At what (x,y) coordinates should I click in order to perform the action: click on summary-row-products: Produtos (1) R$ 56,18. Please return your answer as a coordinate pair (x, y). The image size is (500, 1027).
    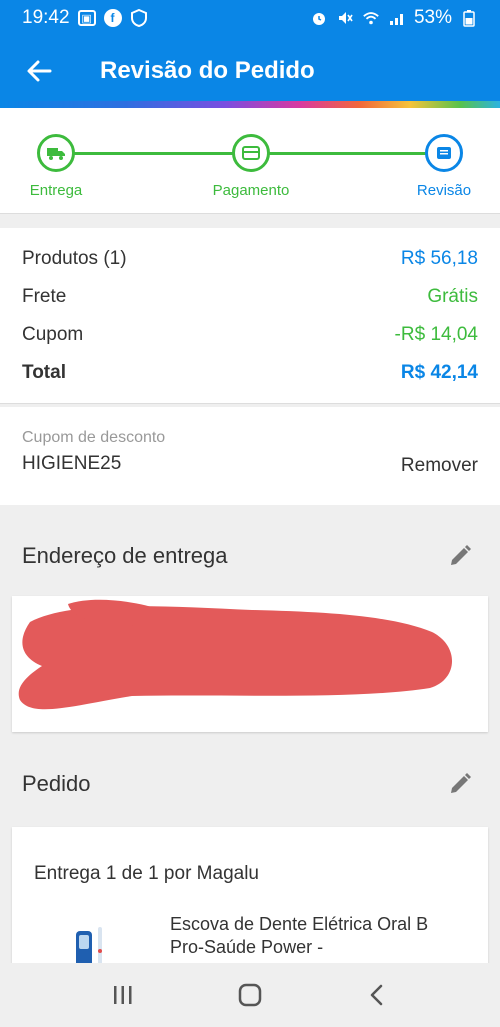
    Looking at the image, I should click on (250, 259).